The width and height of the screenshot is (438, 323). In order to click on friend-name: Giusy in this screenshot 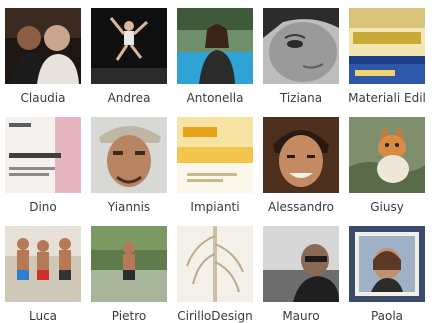, I will do `click(387, 207)`.